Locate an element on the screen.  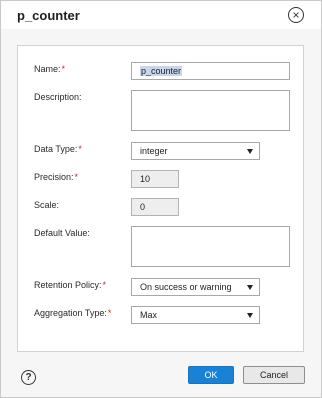
name-label: Name:* is located at coordinates (50, 69).